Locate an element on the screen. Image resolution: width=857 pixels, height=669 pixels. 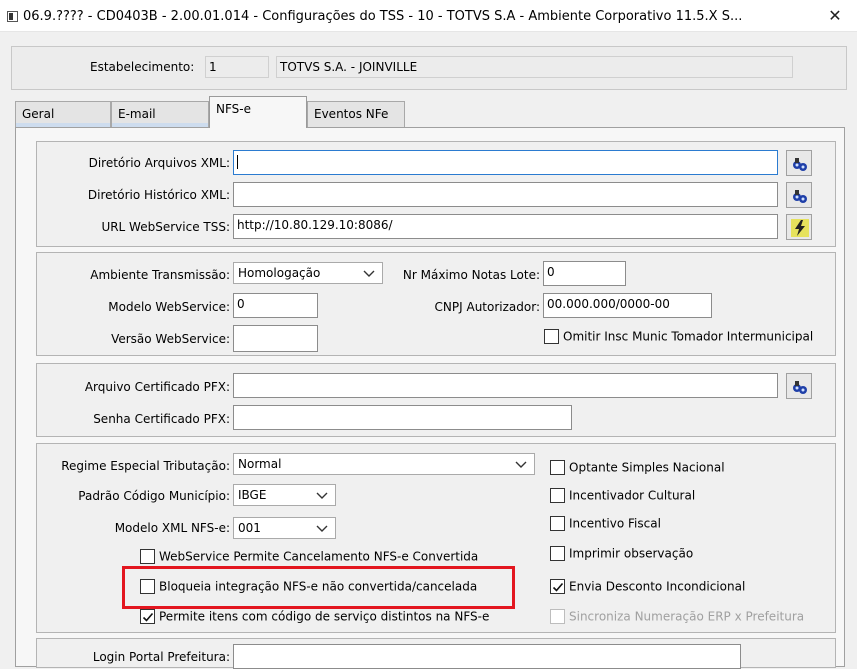
omitir-label: Omitir Insc Munic Tomador Intermunicipal is located at coordinates (688, 336).